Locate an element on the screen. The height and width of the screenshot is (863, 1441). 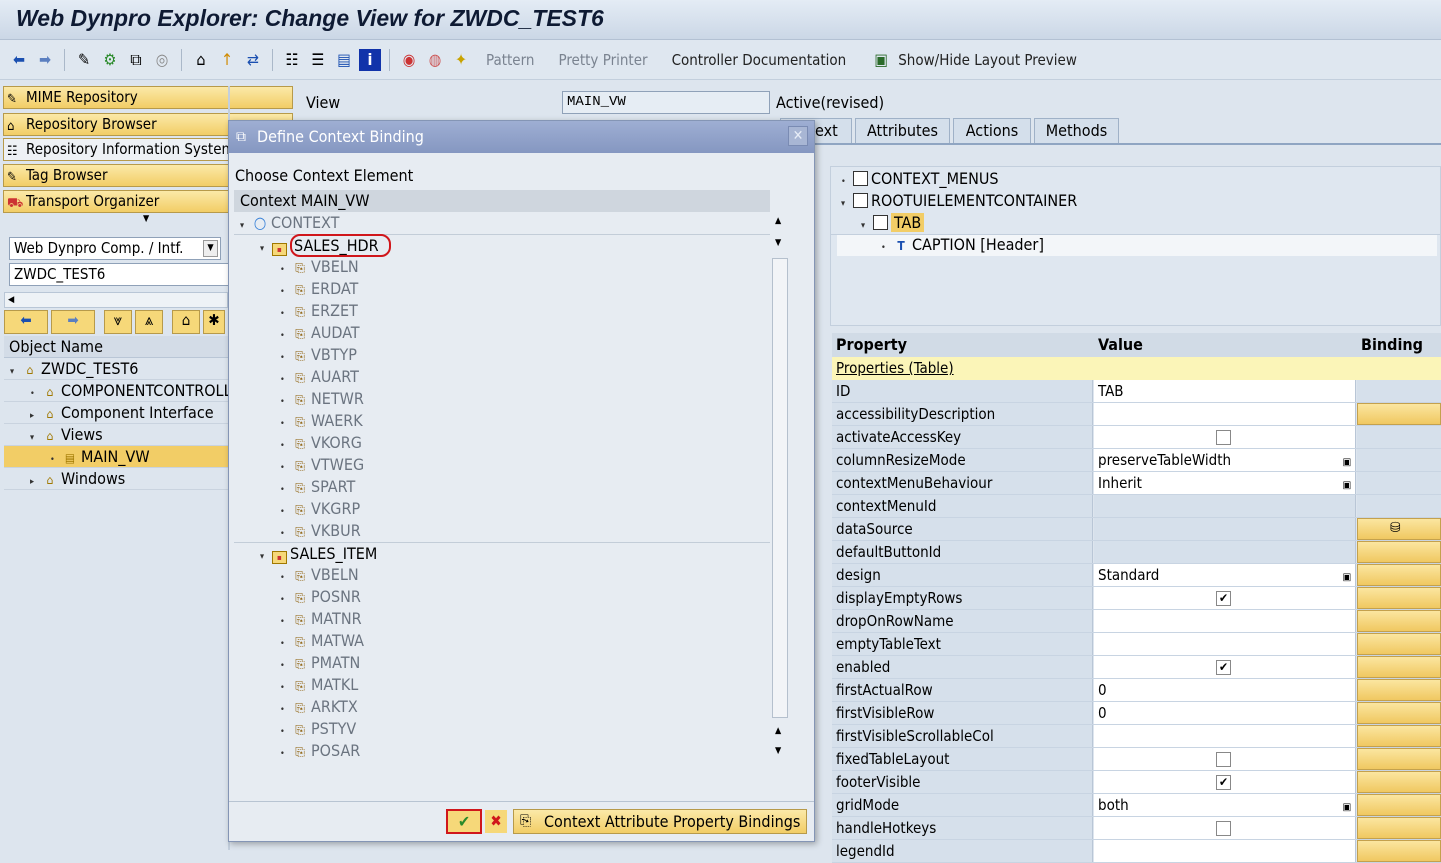
hierarchy-up-icon: ⌂ is located at coordinates (186, 322).